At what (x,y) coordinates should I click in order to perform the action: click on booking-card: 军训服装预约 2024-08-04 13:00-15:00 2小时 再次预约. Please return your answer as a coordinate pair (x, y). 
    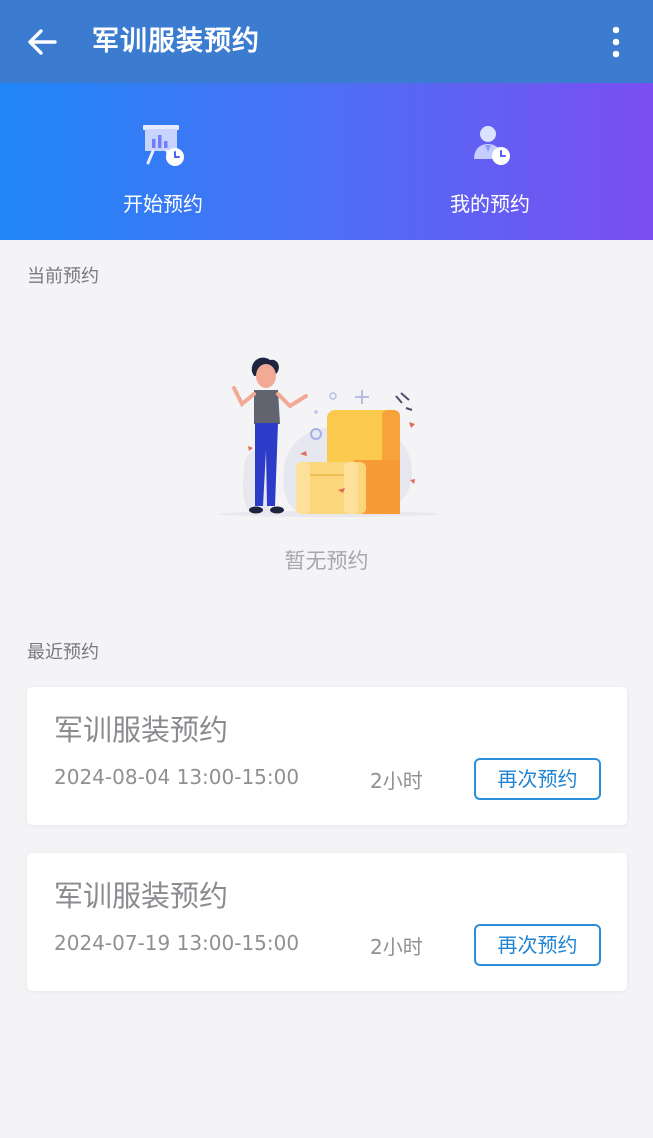
    Looking at the image, I should click on (327, 756).